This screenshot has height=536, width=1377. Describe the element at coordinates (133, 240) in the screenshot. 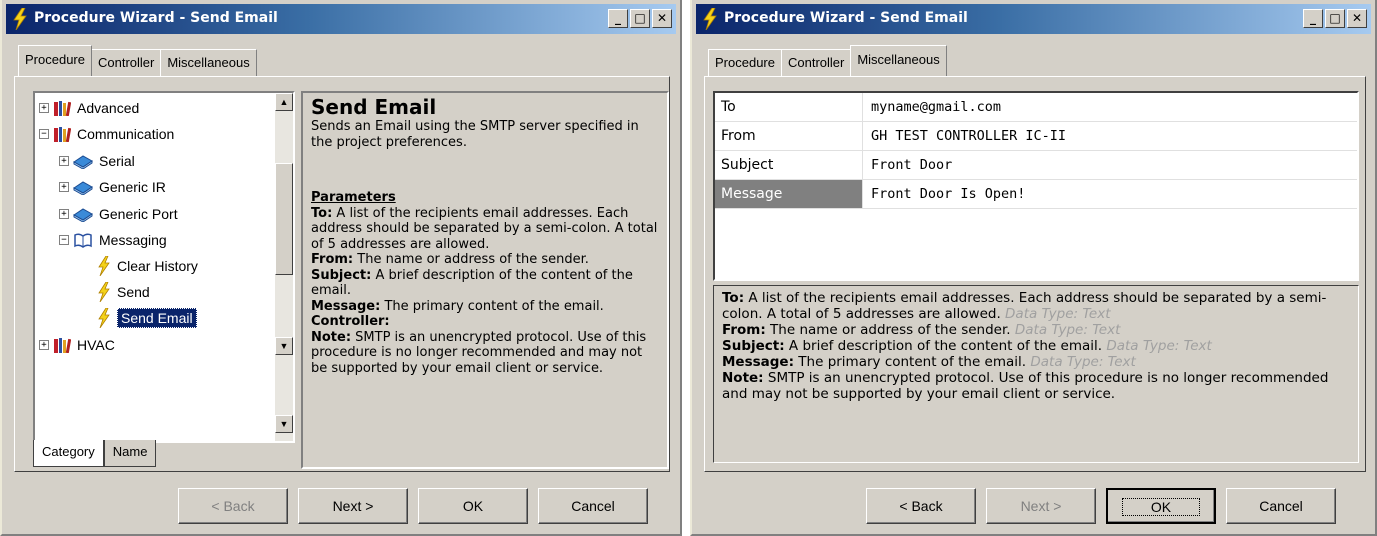

I see `tree-node-label: Messaging` at that location.